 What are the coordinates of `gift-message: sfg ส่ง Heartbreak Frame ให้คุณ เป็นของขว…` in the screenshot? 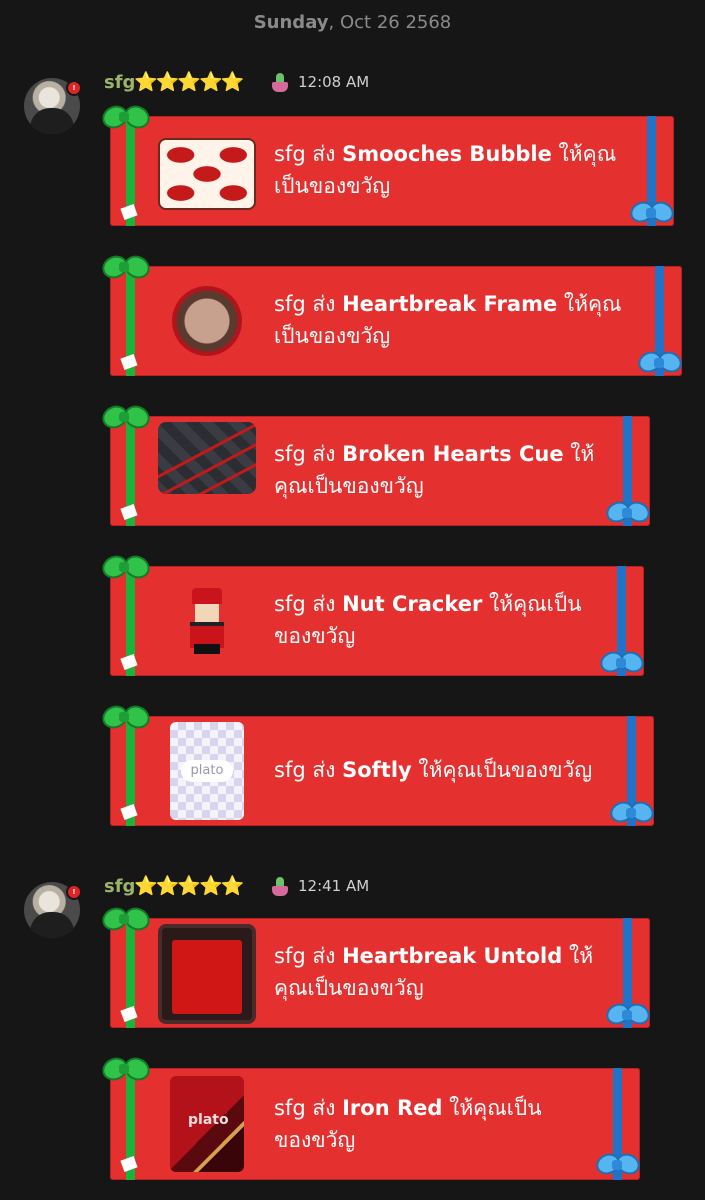 It's located at (448, 320).